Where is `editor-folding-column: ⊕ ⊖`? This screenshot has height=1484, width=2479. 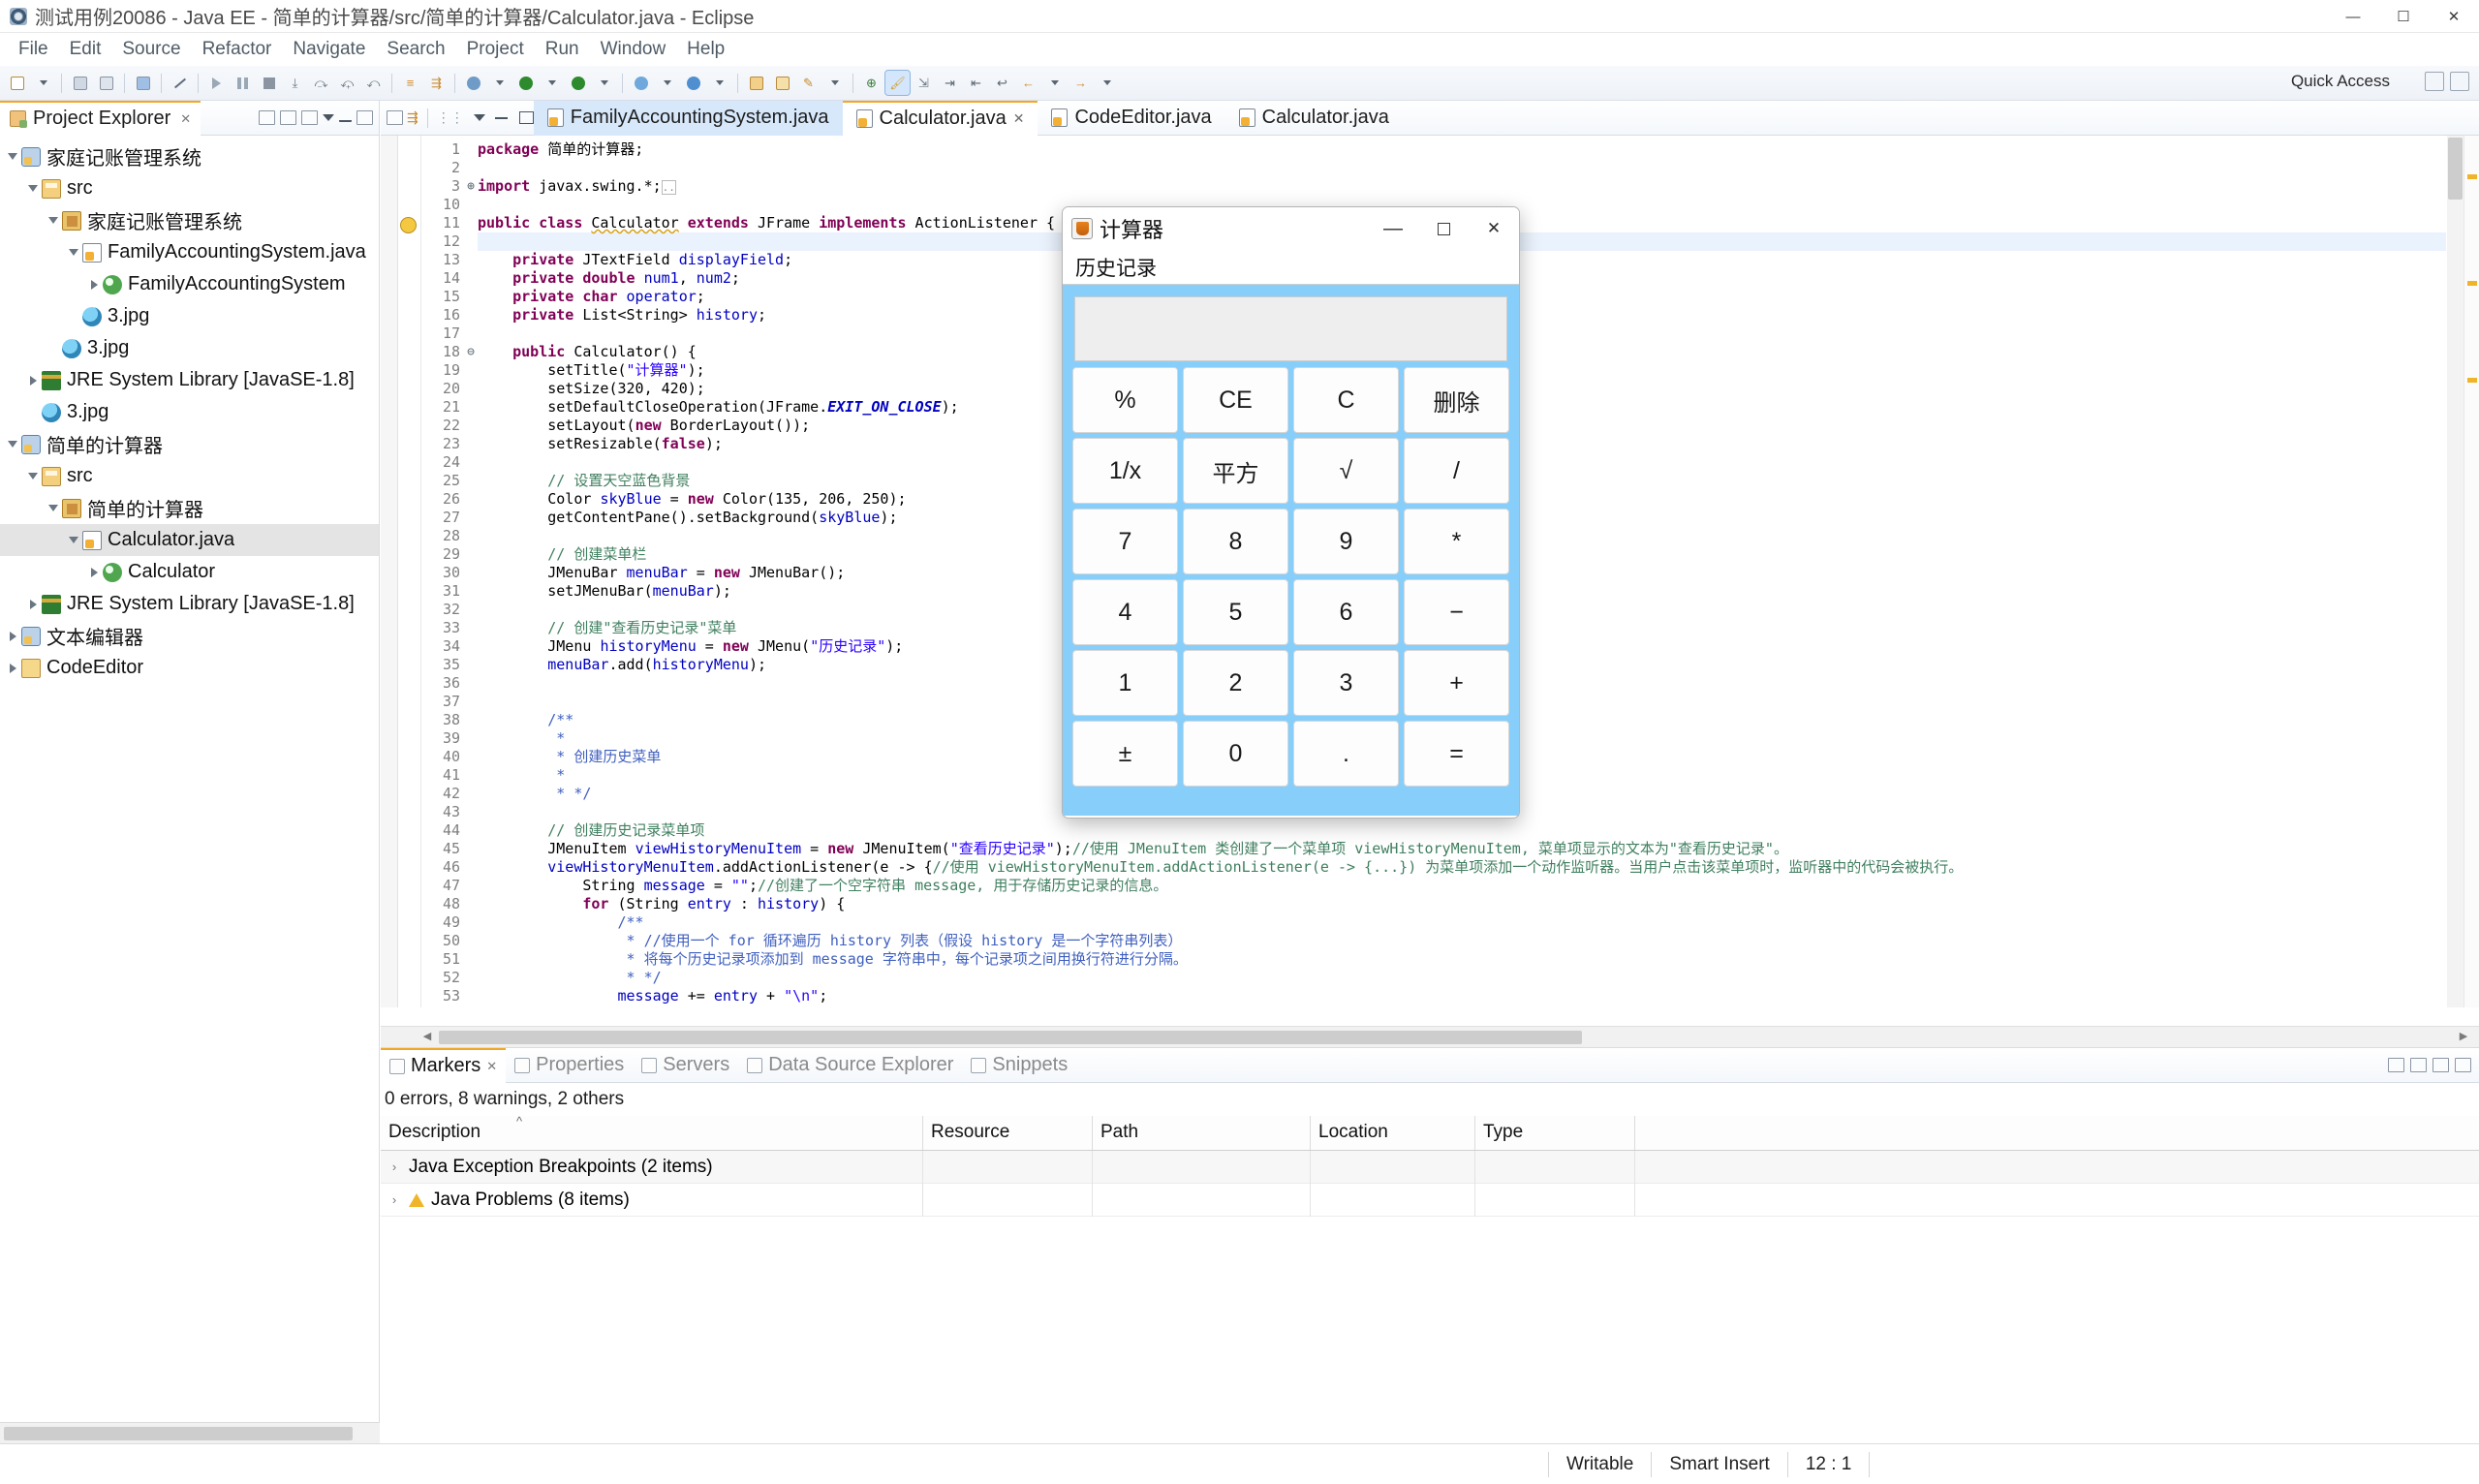
editor-folding-column: ⊕ ⊖ is located at coordinates (471, 571).